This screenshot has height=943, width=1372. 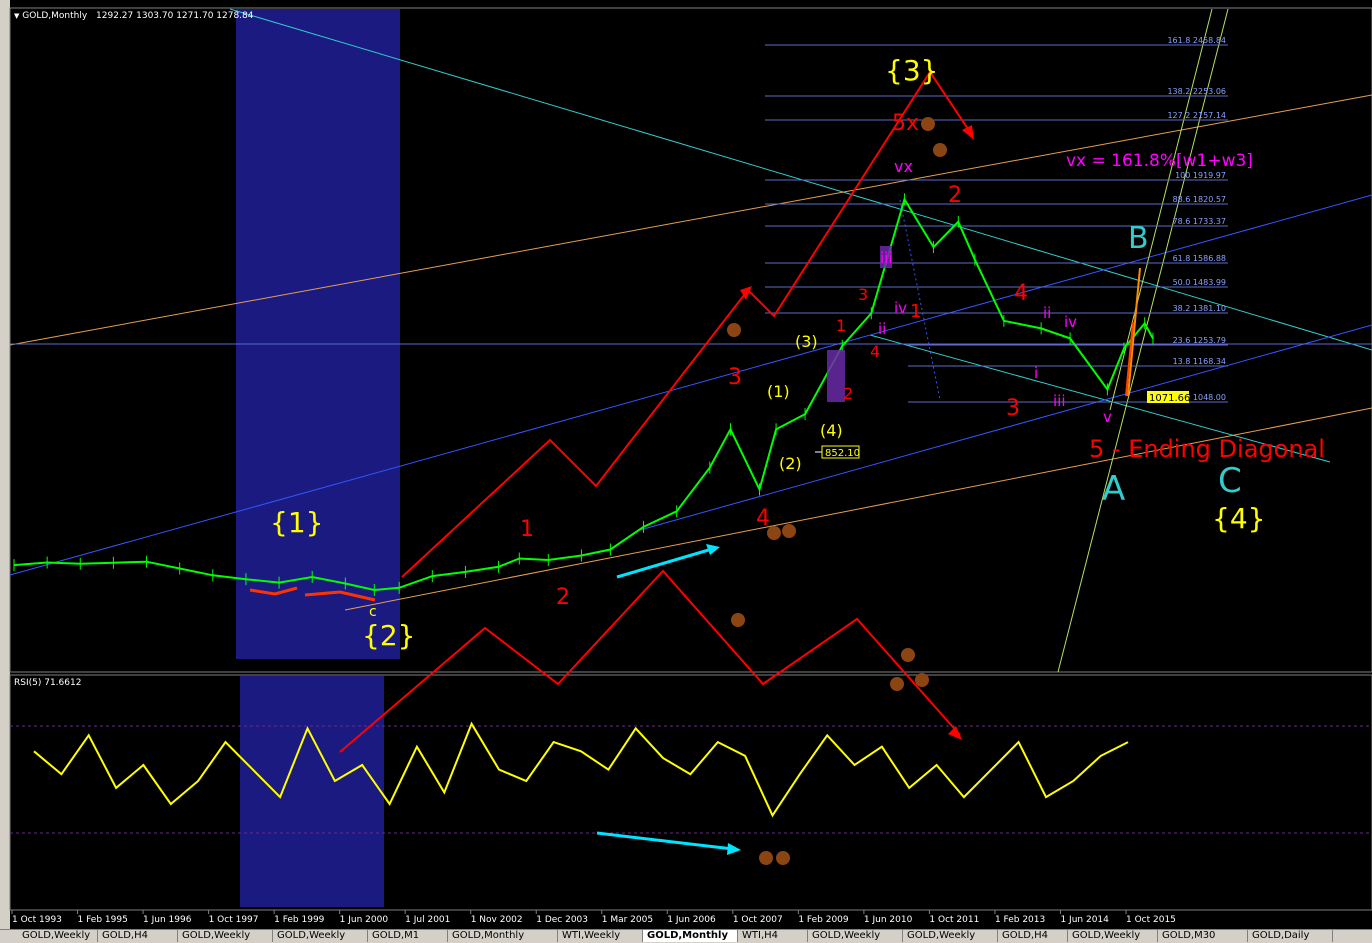 I want to click on cyan-arrowhead-rsi, so click(x=734, y=849).